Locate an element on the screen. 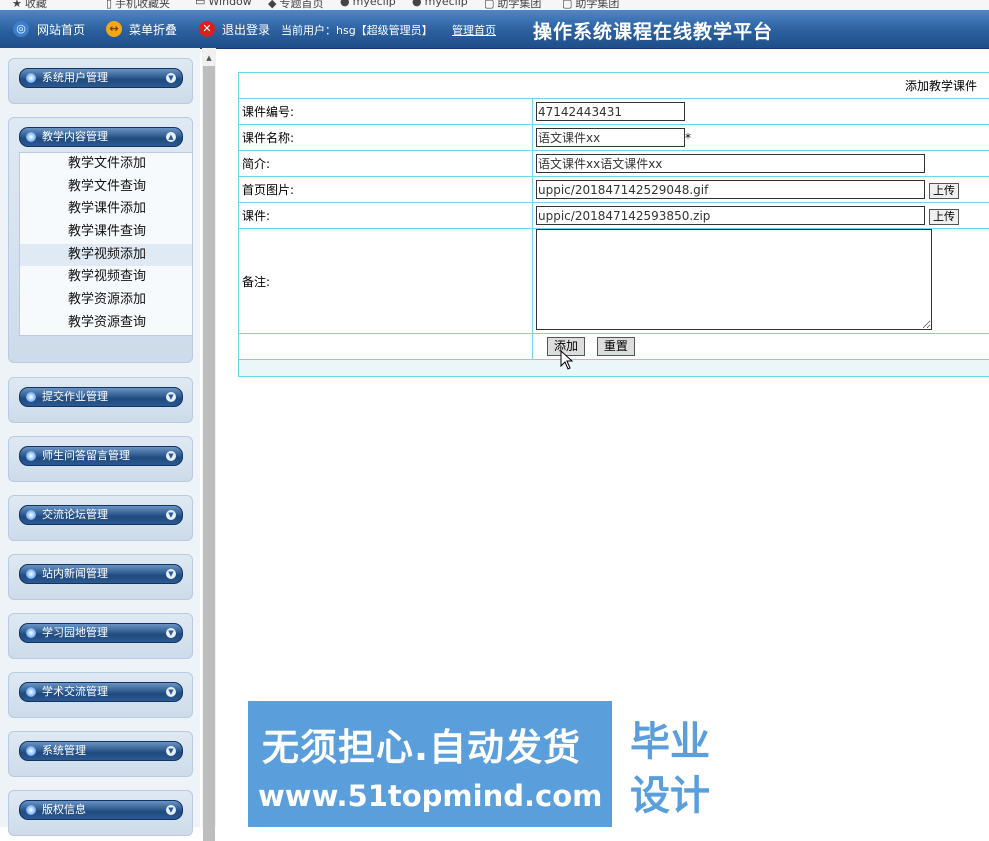 The image size is (989, 841). current-user: 当前用户：hsg【超级管理员】 is located at coordinates (357, 30).